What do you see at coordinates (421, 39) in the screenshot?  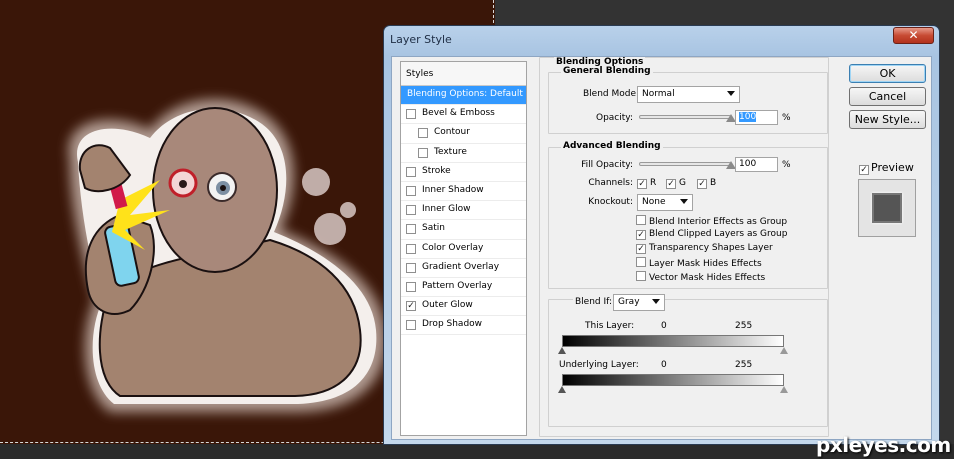 I see `dialog-title: Layer Style` at bounding box center [421, 39].